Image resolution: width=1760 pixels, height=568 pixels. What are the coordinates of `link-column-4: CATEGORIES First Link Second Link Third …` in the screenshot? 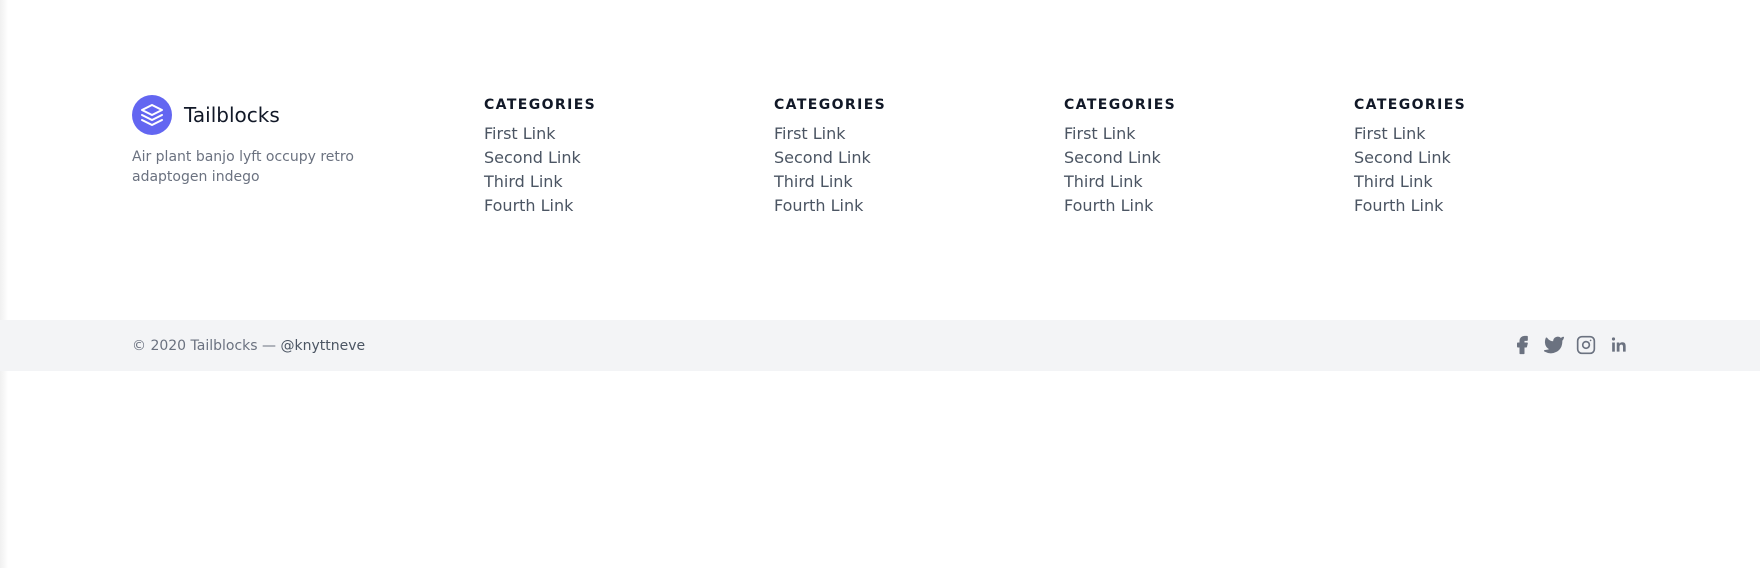 It's located at (1474, 157).